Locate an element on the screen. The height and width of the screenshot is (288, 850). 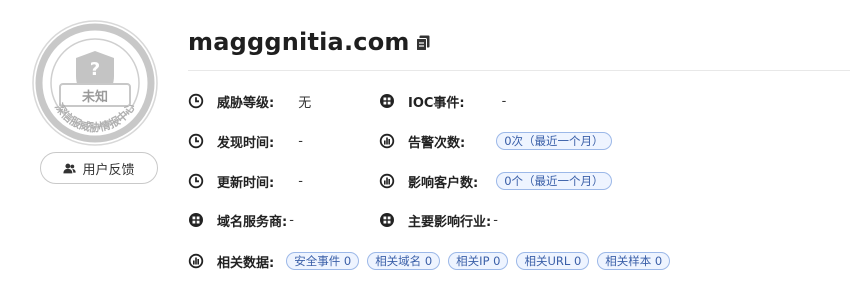
copy-icon is located at coordinates (422, 43).